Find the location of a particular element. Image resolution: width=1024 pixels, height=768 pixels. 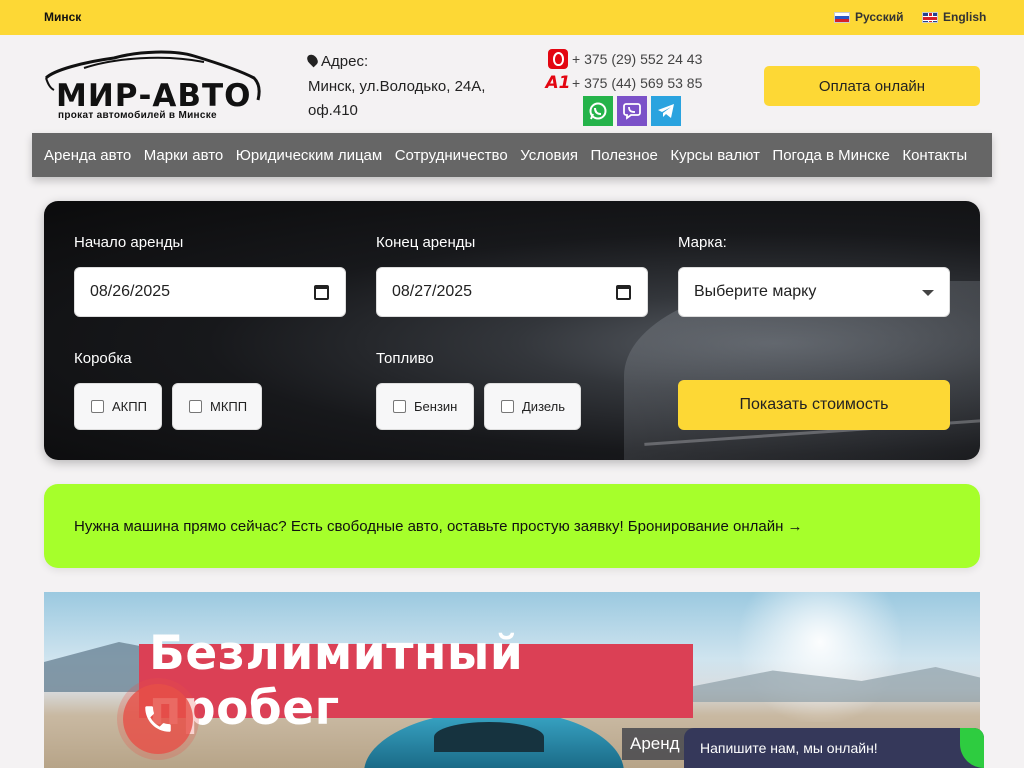

nav-item-currency: Курсы валют is located at coordinates (715, 155).